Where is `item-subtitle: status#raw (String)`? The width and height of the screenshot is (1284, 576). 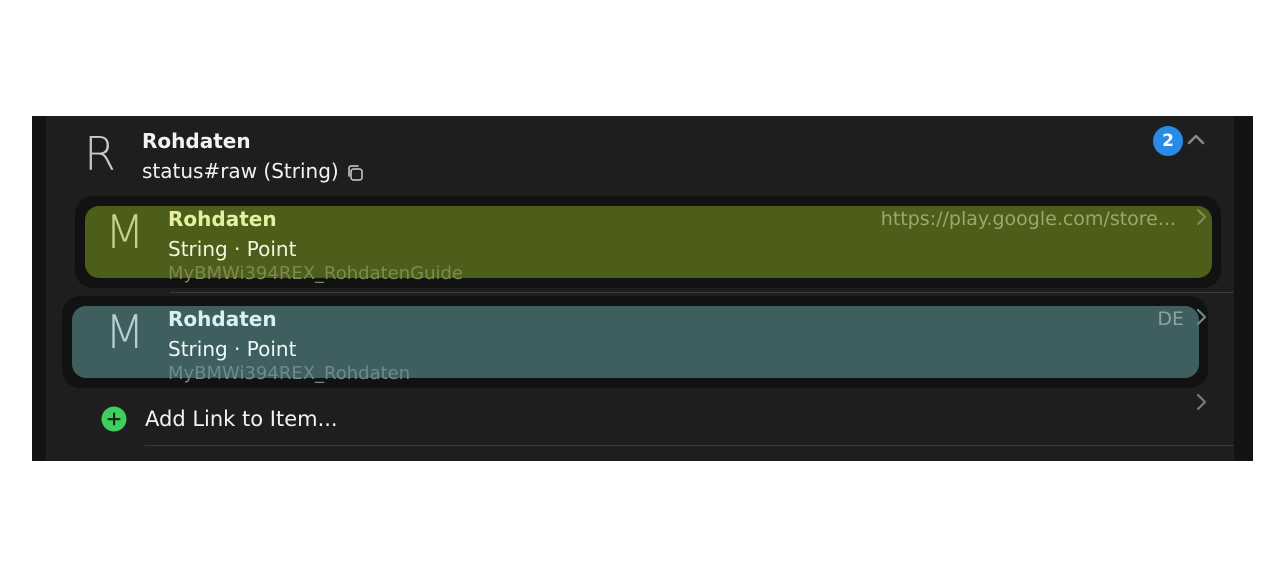
item-subtitle: status#raw (String) is located at coordinates (253, 171).